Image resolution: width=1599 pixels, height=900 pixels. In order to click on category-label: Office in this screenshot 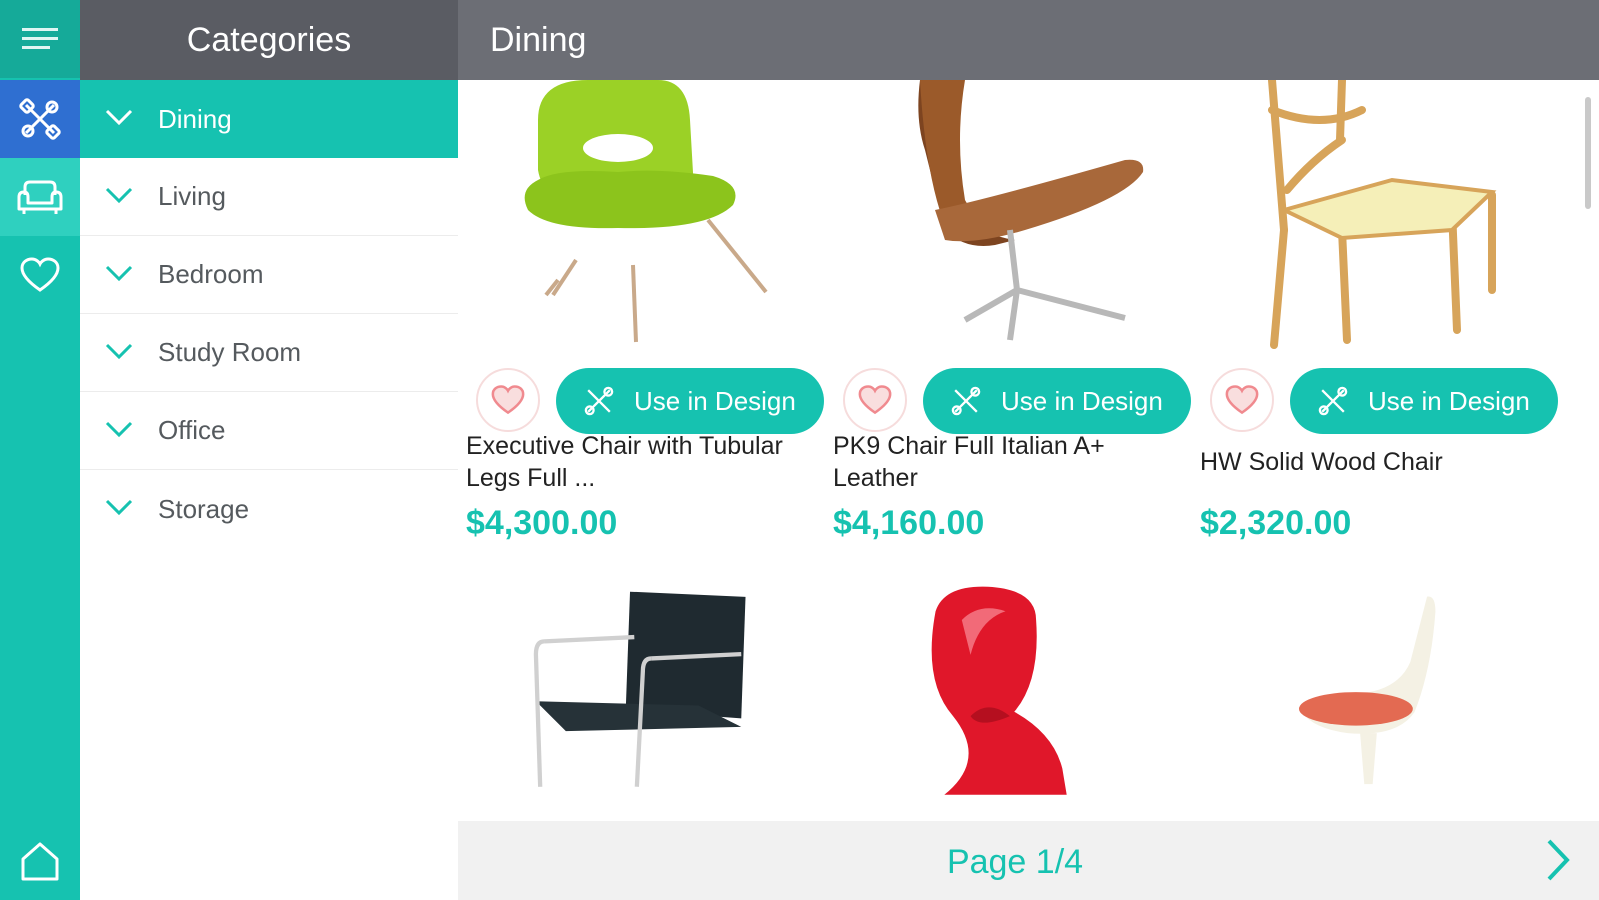, I will do `click(192, 430)`.